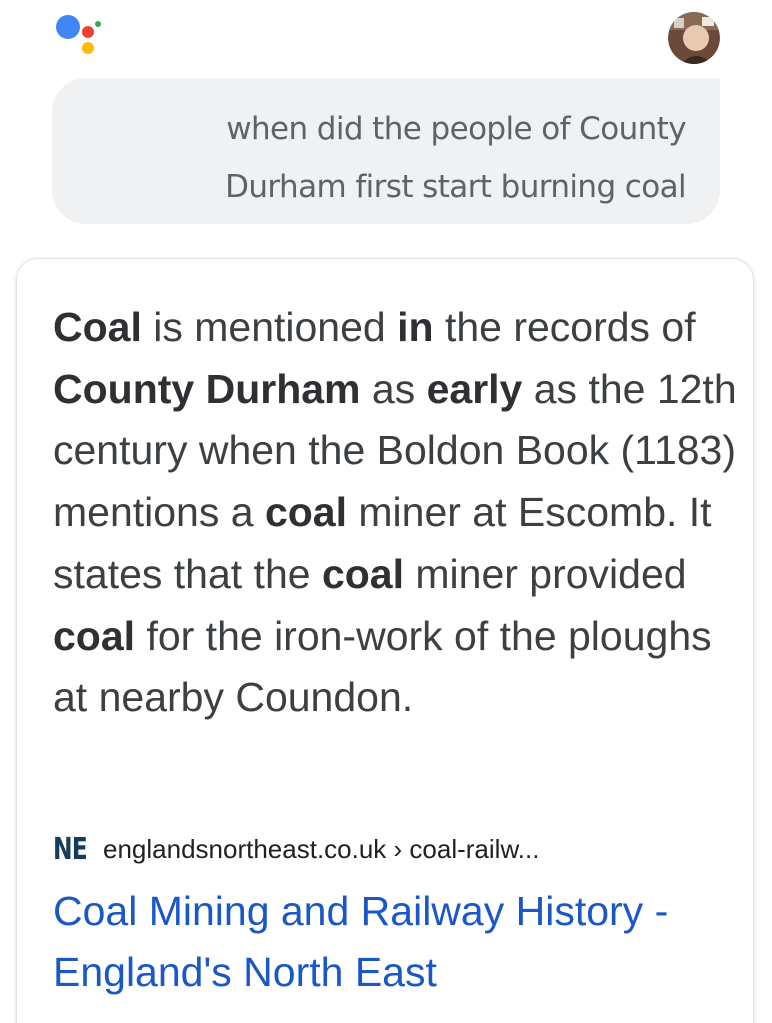 The width and height of the screenshot is (772, 1023). What do you see at coordinates (393, 388) in the screenshot?
I see `snippet-text: as` at bounding box center [393, 388].